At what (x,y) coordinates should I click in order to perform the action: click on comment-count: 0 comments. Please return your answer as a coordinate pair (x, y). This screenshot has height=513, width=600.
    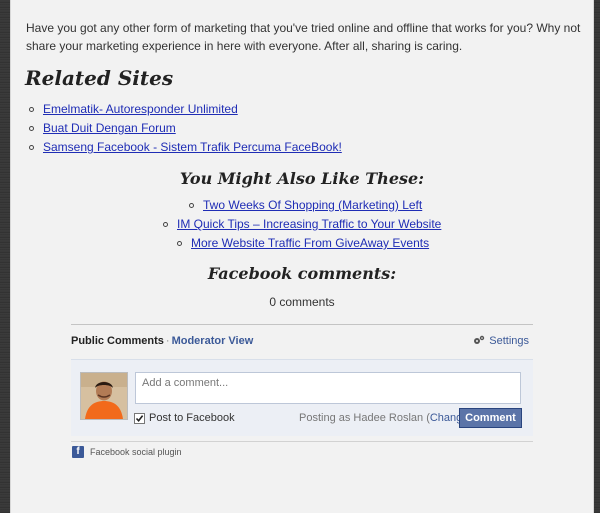
    Looking at the image, I should click on (302, 302).